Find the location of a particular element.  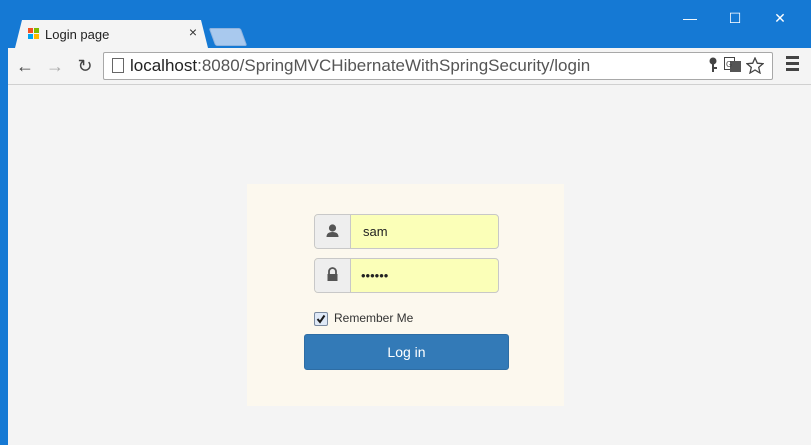

remember-label: Remember Me is located at coordinates (373, 318).